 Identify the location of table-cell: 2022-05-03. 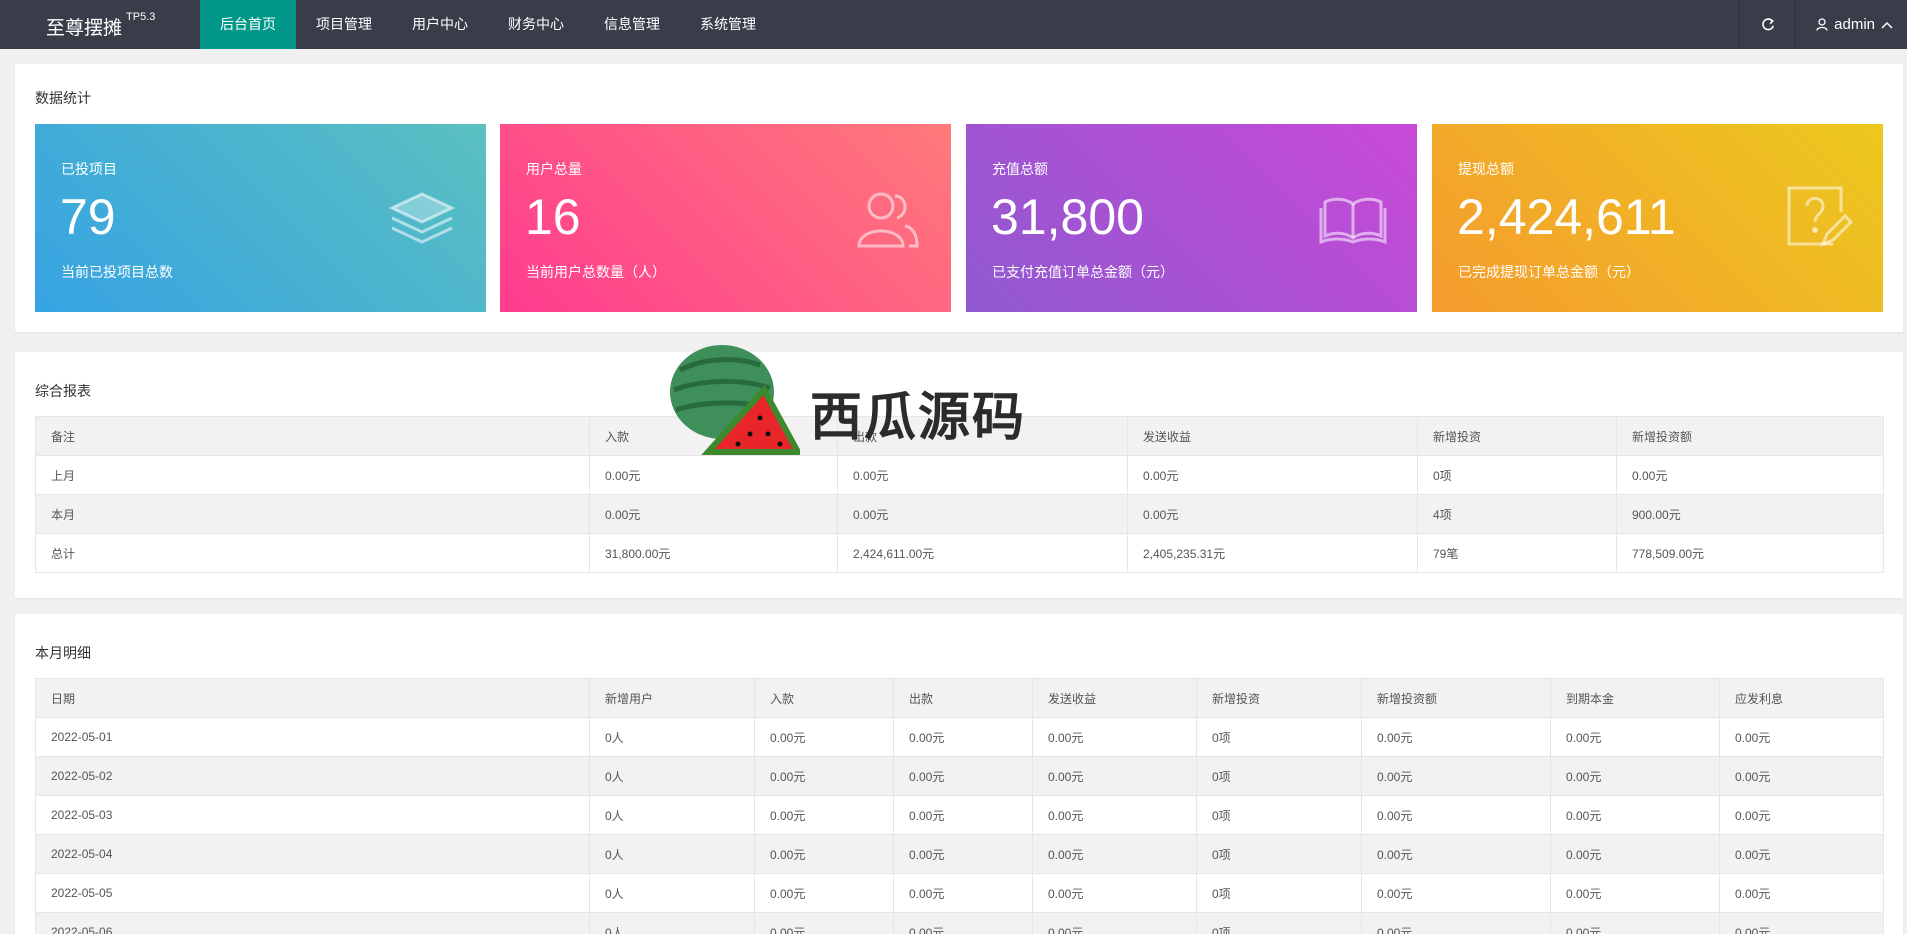
(312, 815).